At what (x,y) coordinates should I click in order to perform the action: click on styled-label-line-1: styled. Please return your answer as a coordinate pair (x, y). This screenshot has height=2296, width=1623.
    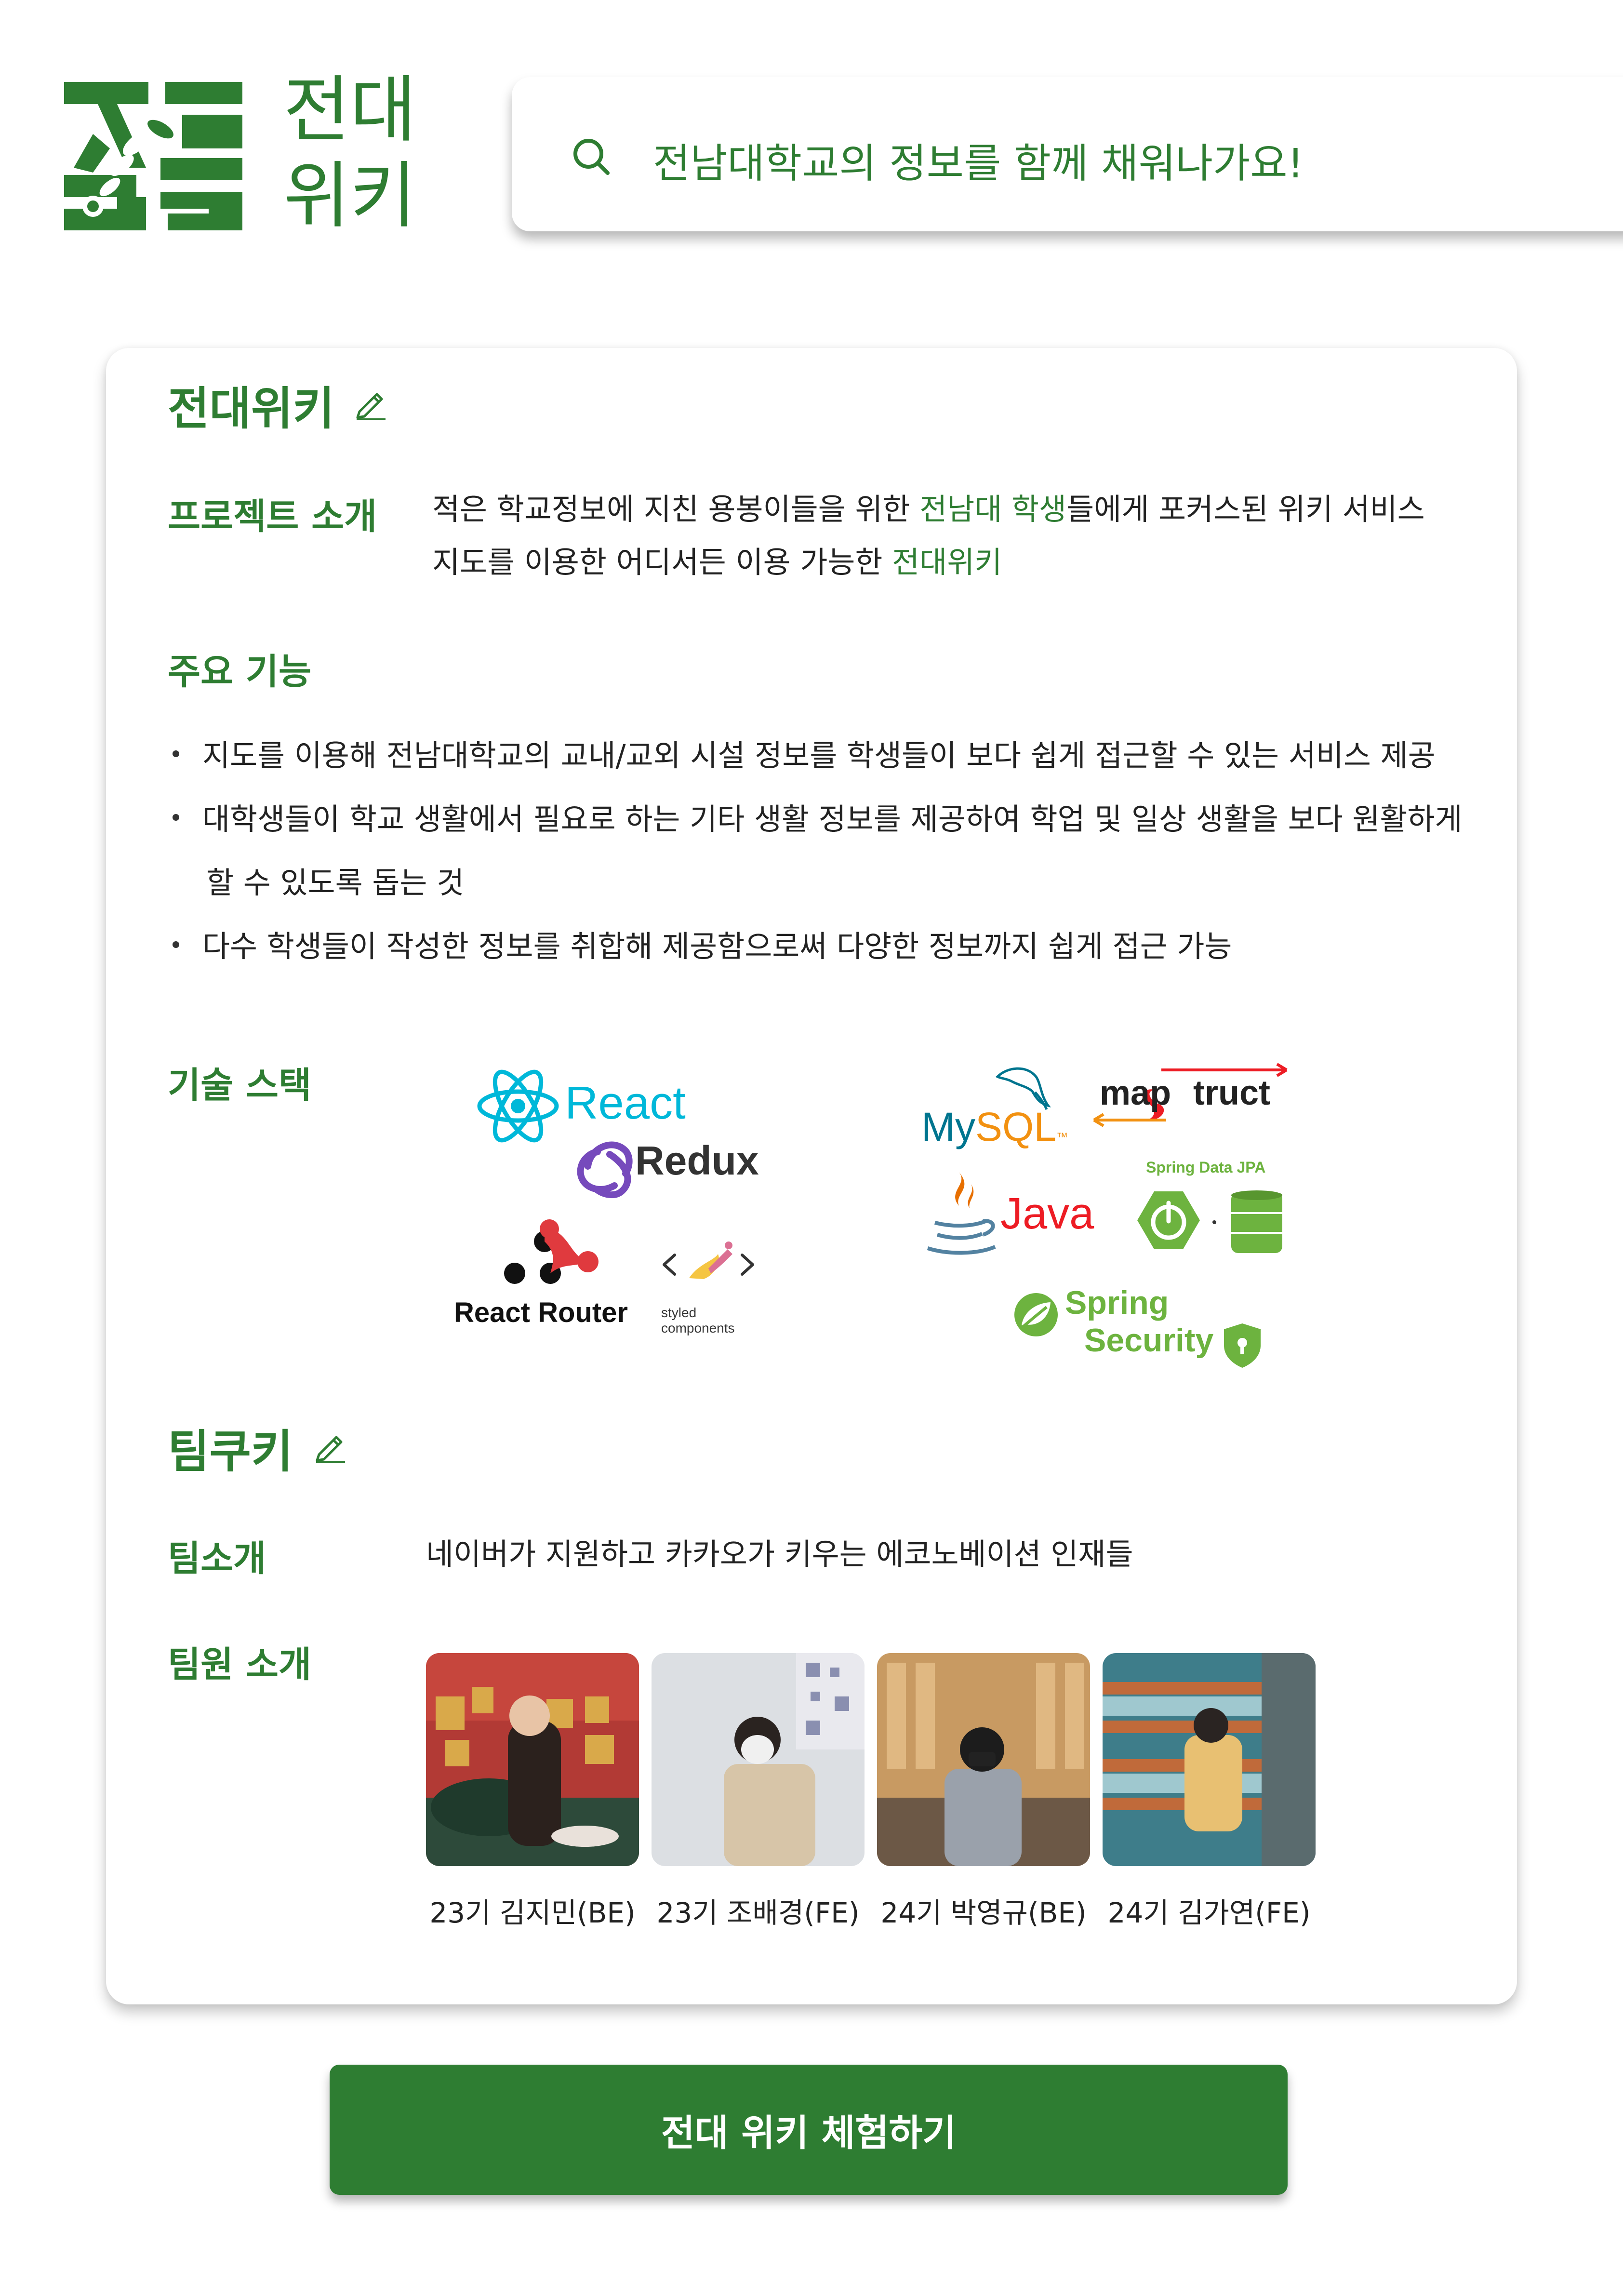
    Looking at the image, I should click on (679, 1312).